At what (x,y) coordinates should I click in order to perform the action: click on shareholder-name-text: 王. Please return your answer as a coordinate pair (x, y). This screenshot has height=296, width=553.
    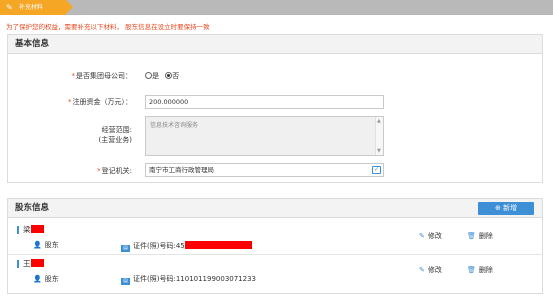
    Looking at the image, I should click on (27, 263).